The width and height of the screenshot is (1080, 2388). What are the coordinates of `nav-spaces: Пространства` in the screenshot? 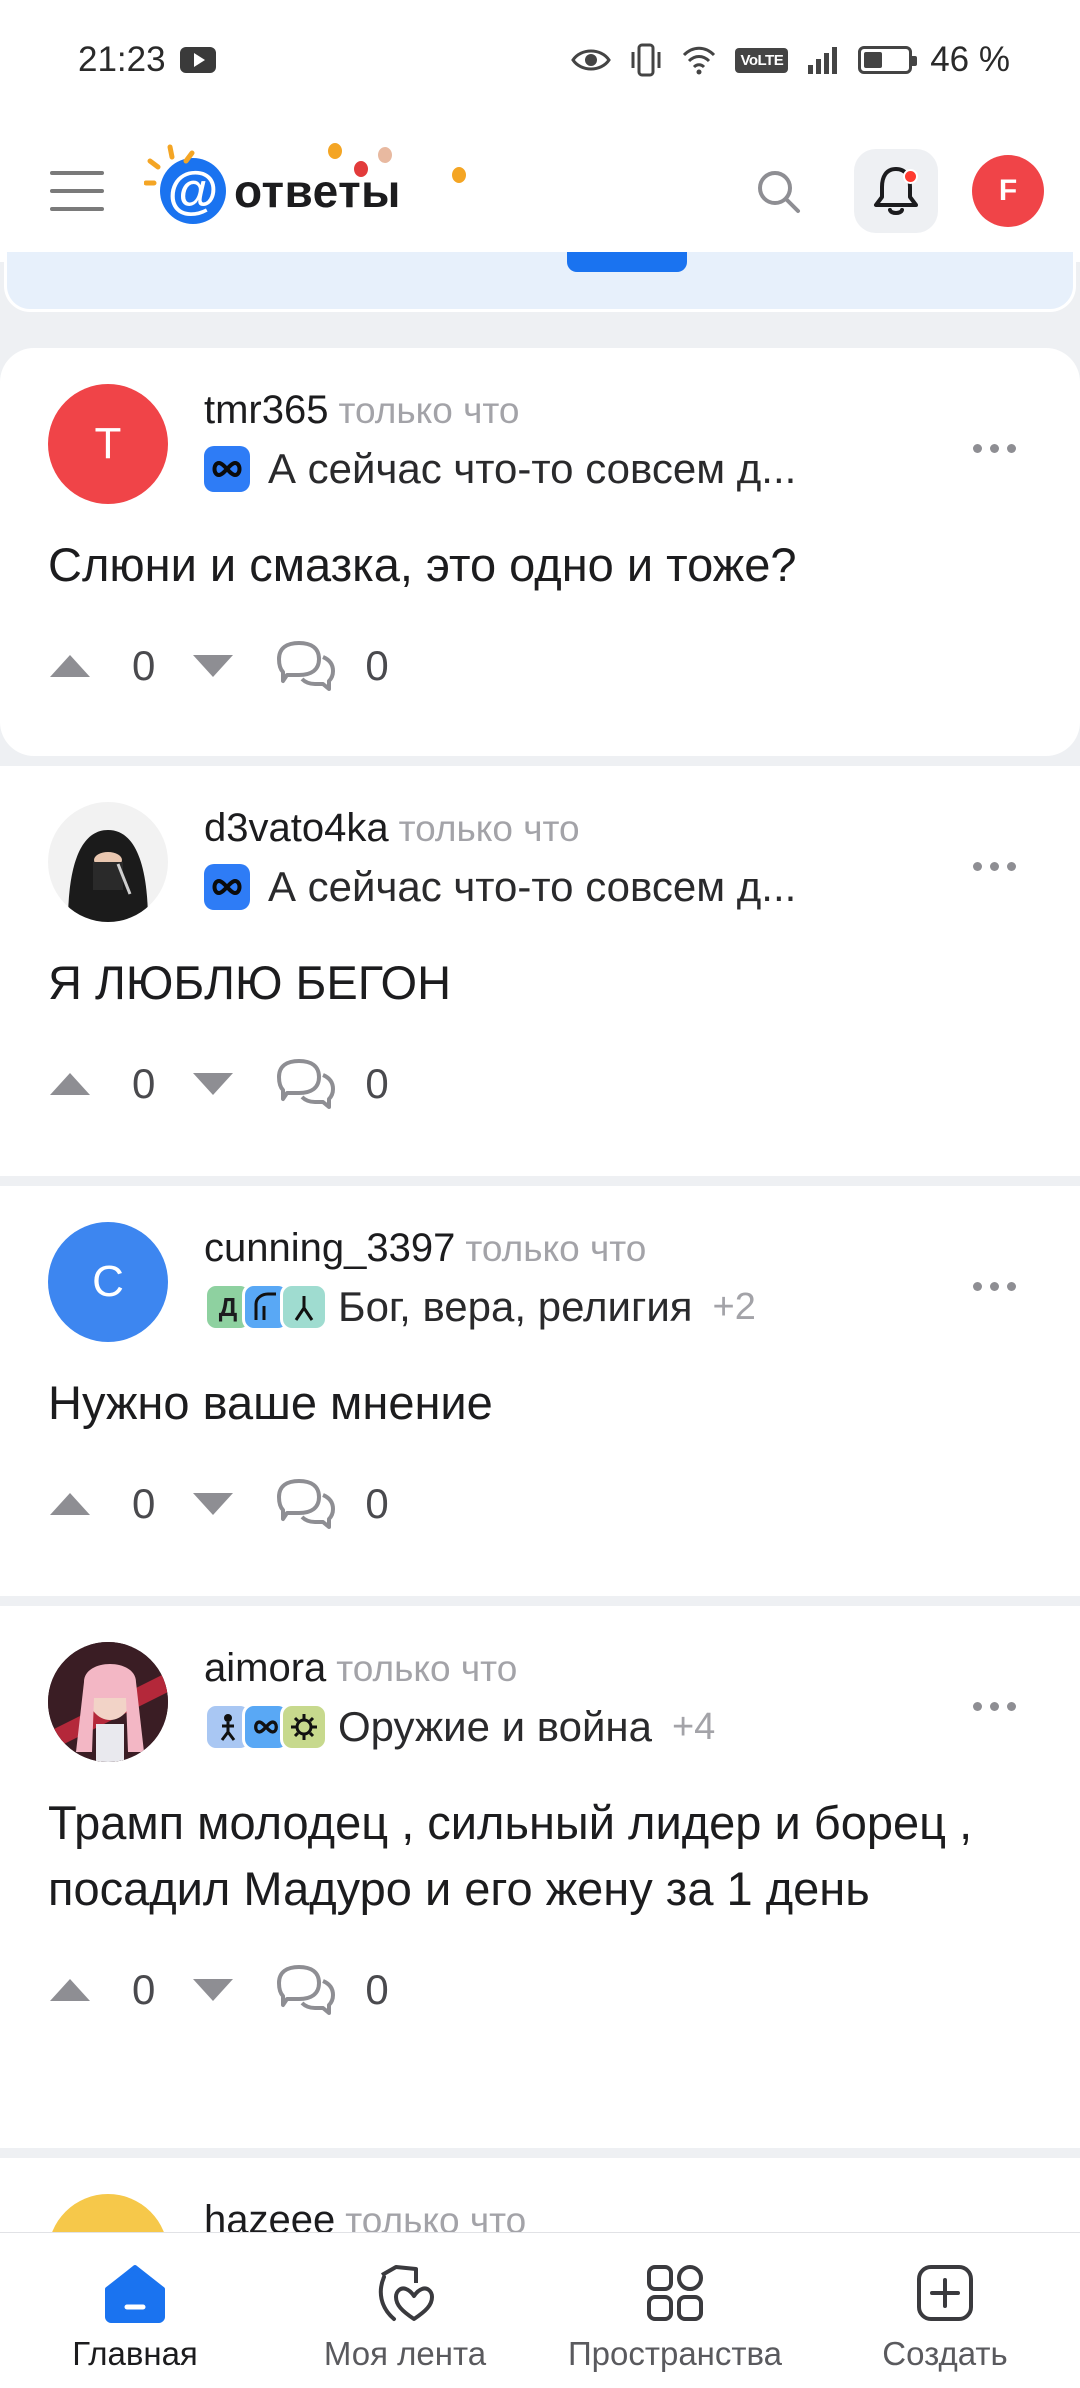 It's located at (675, 2317).